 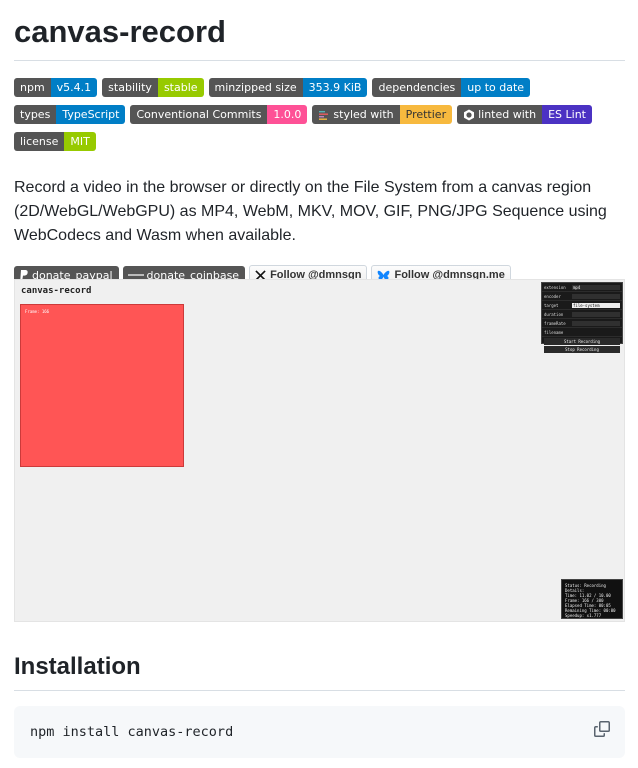 What do you see at coordinates (35, 114) in the screenshot?
I see `badge-label: types` at bounding box center [35, 114].